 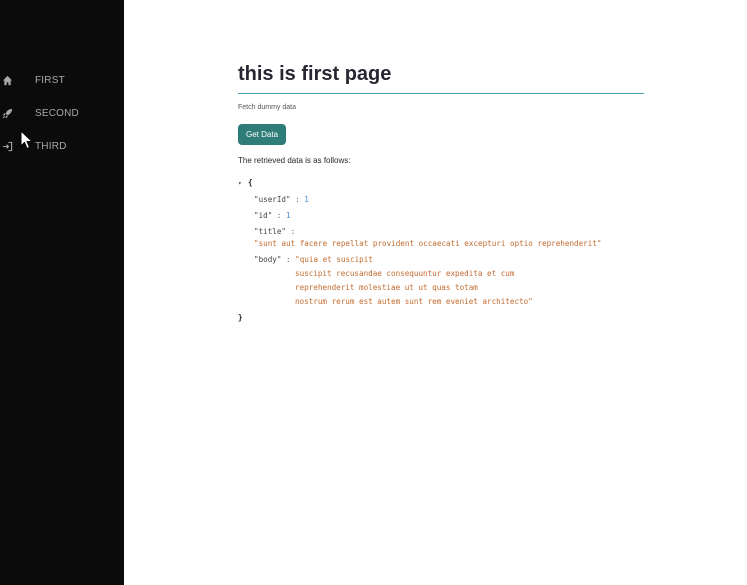 What do you see at coordinates (57, 113) in the screenshot?
I see `sidebar-item-label: SECOND` at bounding box center [57, 113].